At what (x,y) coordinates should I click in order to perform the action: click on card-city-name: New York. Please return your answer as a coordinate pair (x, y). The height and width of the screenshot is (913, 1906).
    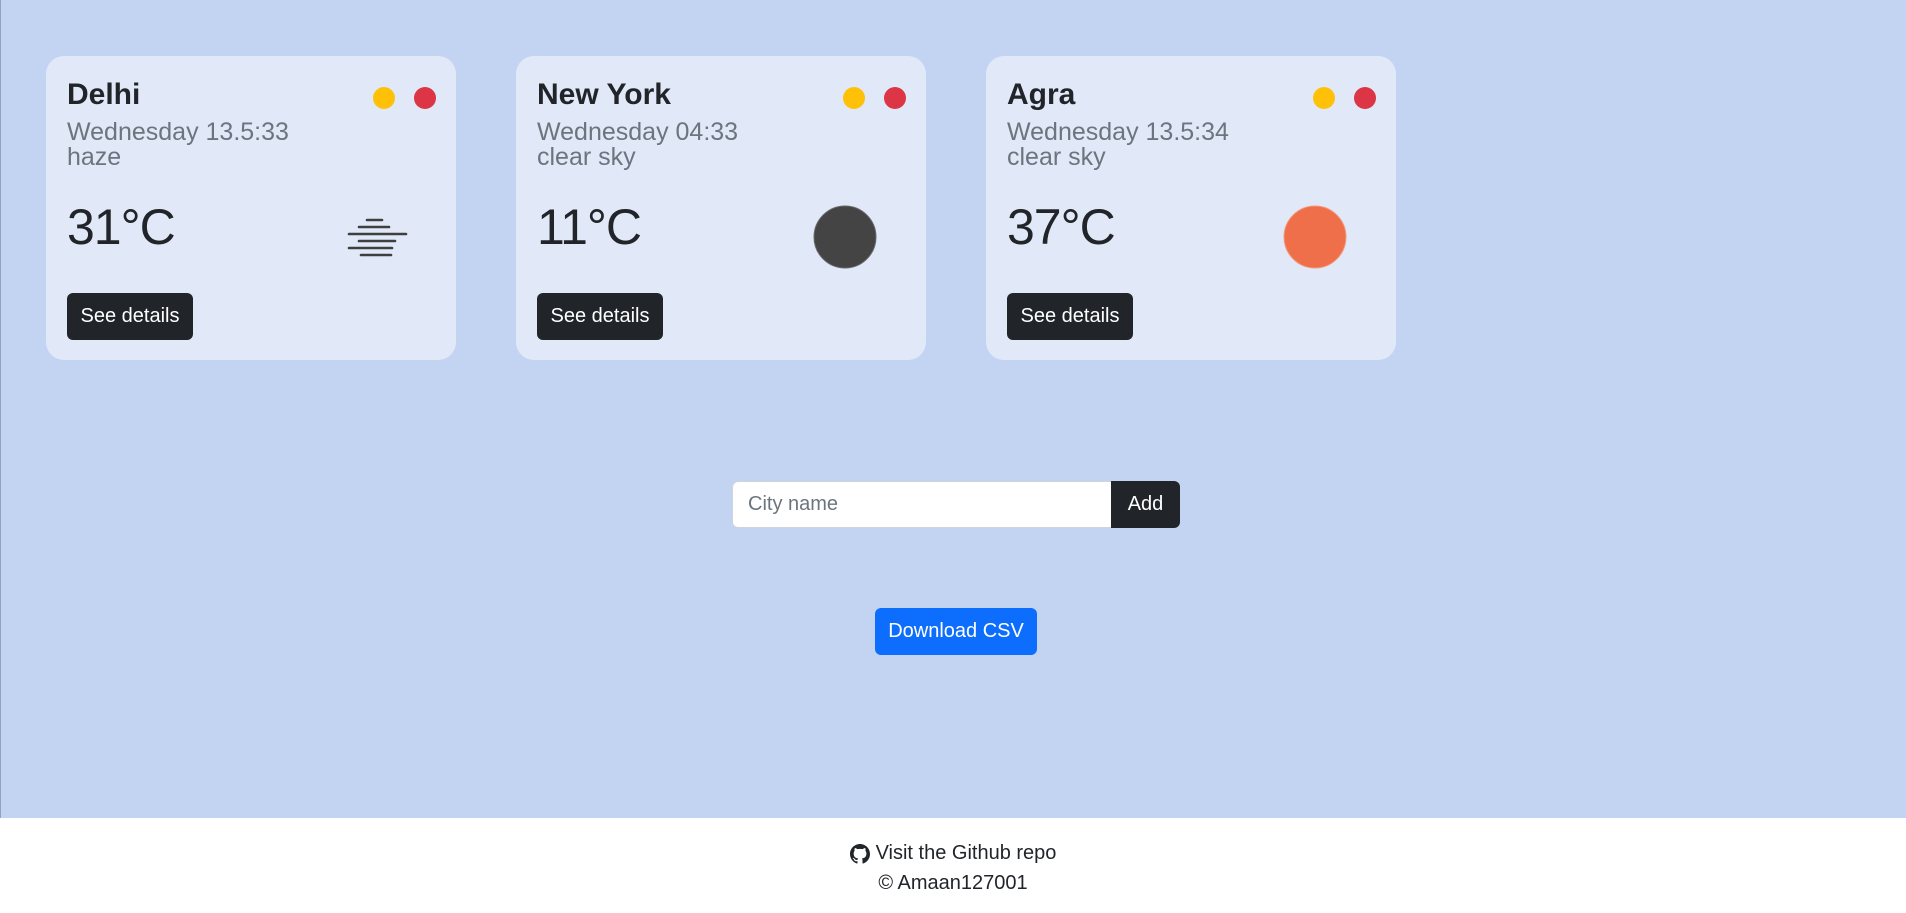
    Looking at the image, I should click on (604, 94).